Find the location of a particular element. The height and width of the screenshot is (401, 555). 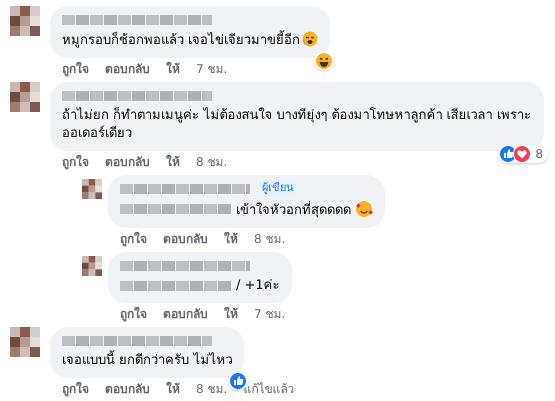

reaction-count: 8 is located at coordinates (539, 154).